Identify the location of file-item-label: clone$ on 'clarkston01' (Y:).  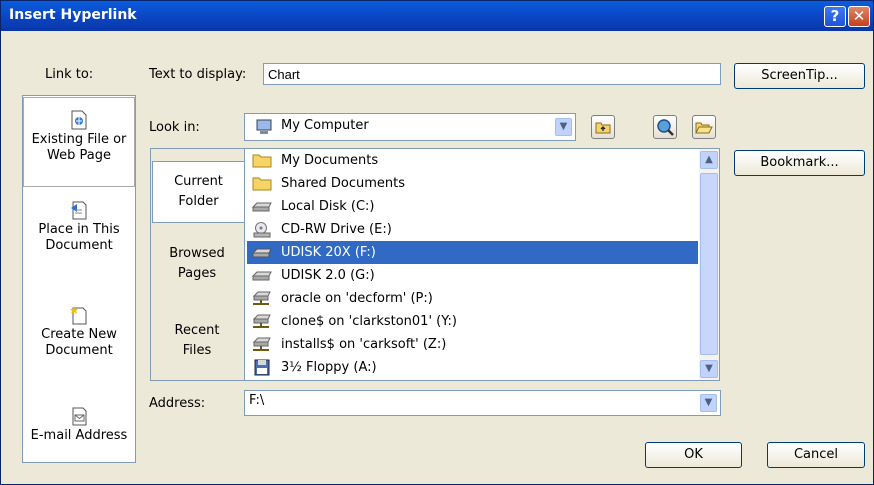
(369, 321).